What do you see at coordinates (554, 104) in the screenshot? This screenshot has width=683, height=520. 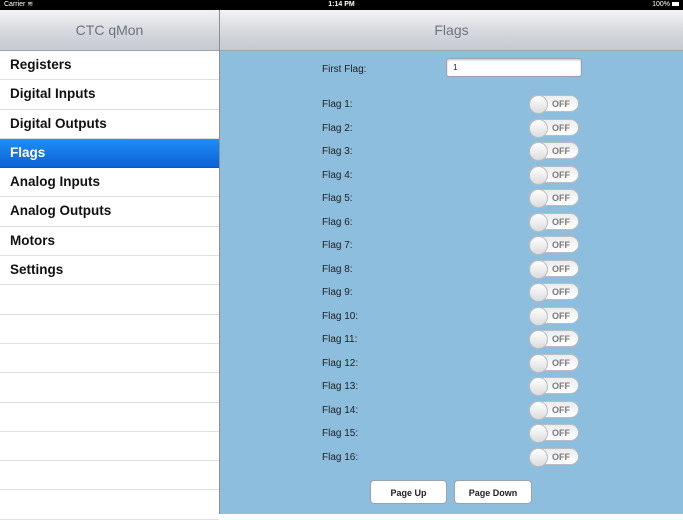 I see `flag-1-switch: OFF` at bounding box center [554, 104].